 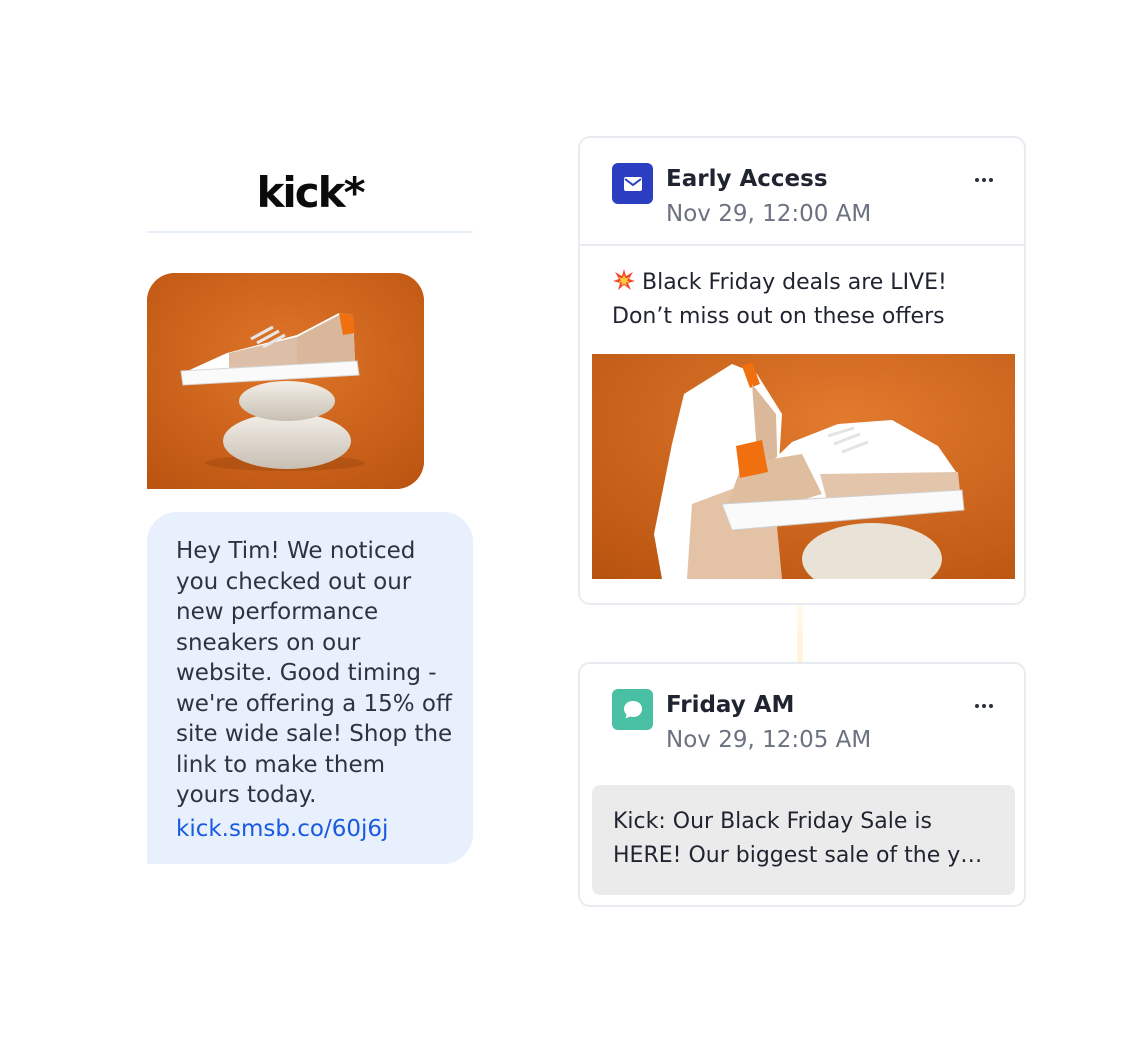 What do you see at coordinates (730, 705) in the screenshot?
I see `card-title: Friday AM` at bounding box center [730, 705].